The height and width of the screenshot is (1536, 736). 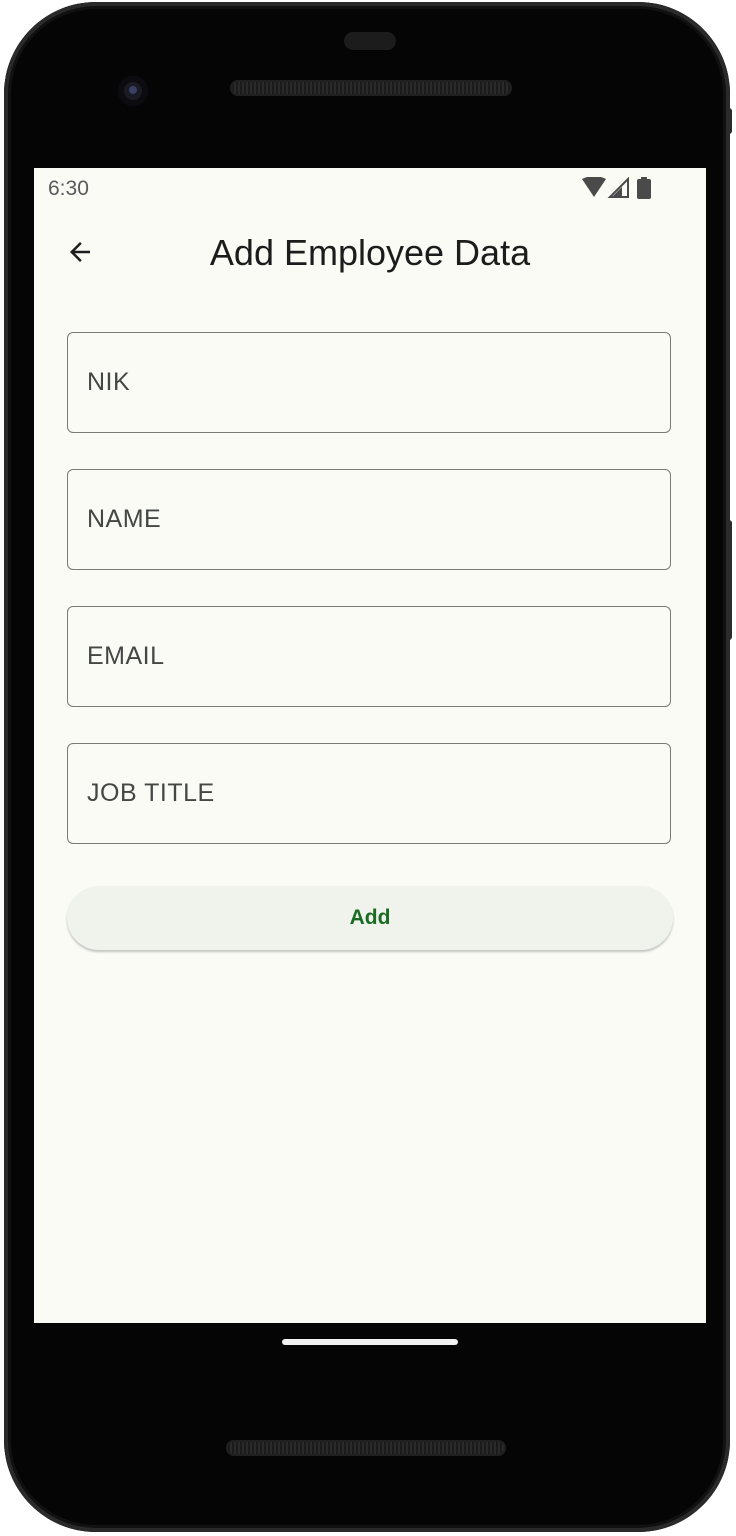 I want to click on battery-icon, so click(x=644, y=188).